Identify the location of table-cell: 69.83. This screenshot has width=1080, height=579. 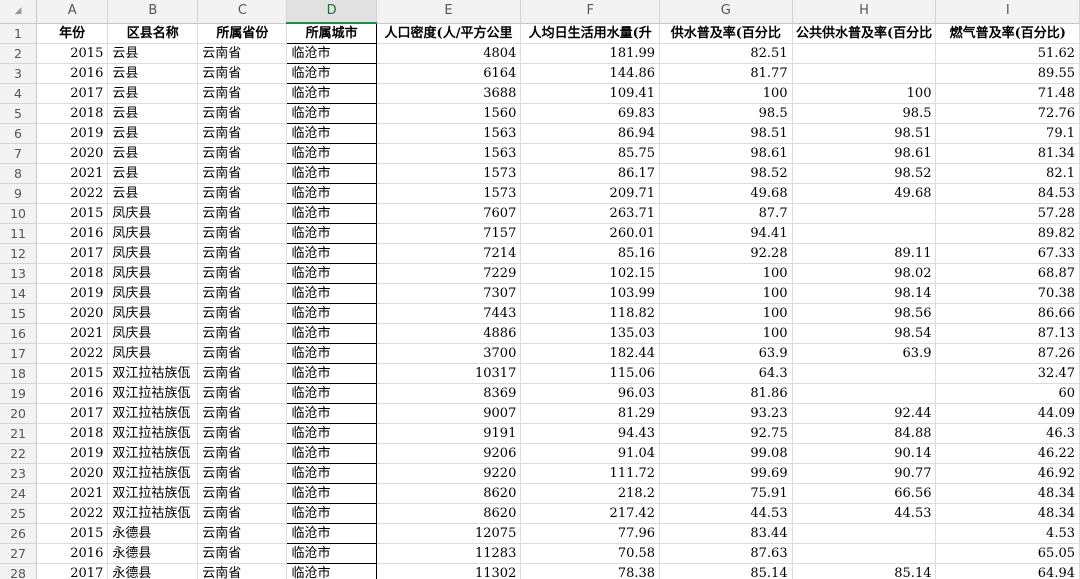
(590, 113).